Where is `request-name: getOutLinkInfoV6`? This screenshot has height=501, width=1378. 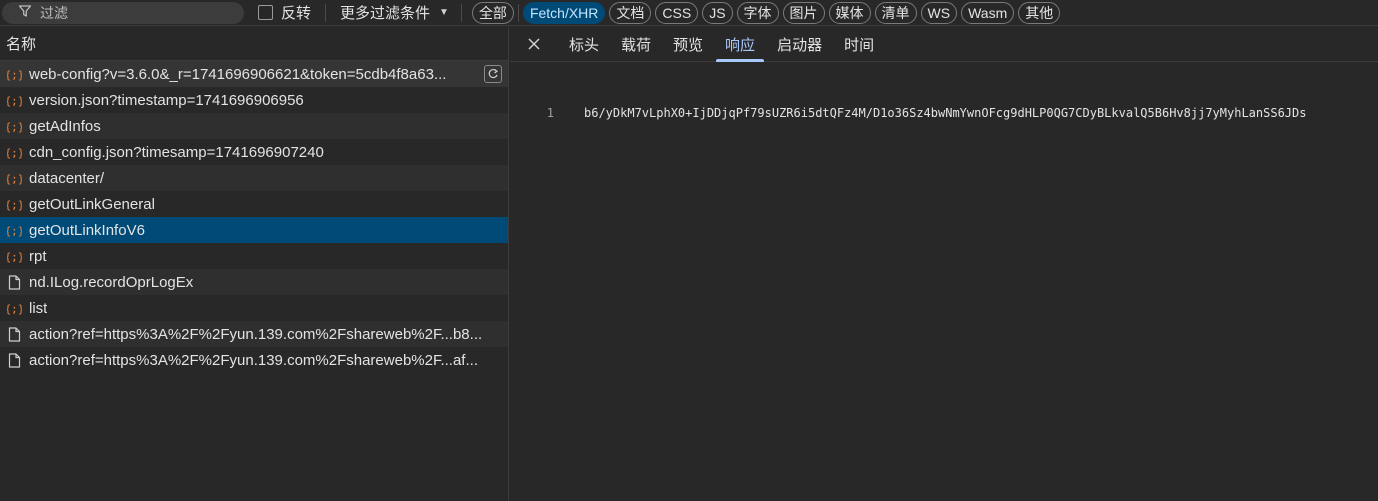 request-name: getOutLinkInfoV6 is located at coordinates (87, 230).